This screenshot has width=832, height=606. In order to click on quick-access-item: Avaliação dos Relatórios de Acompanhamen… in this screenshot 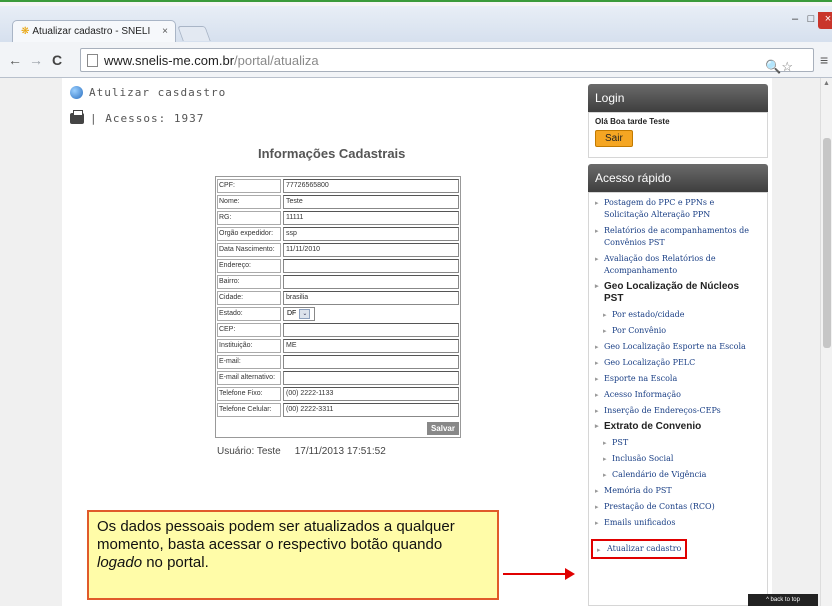, I will do `click(678, 265)`.